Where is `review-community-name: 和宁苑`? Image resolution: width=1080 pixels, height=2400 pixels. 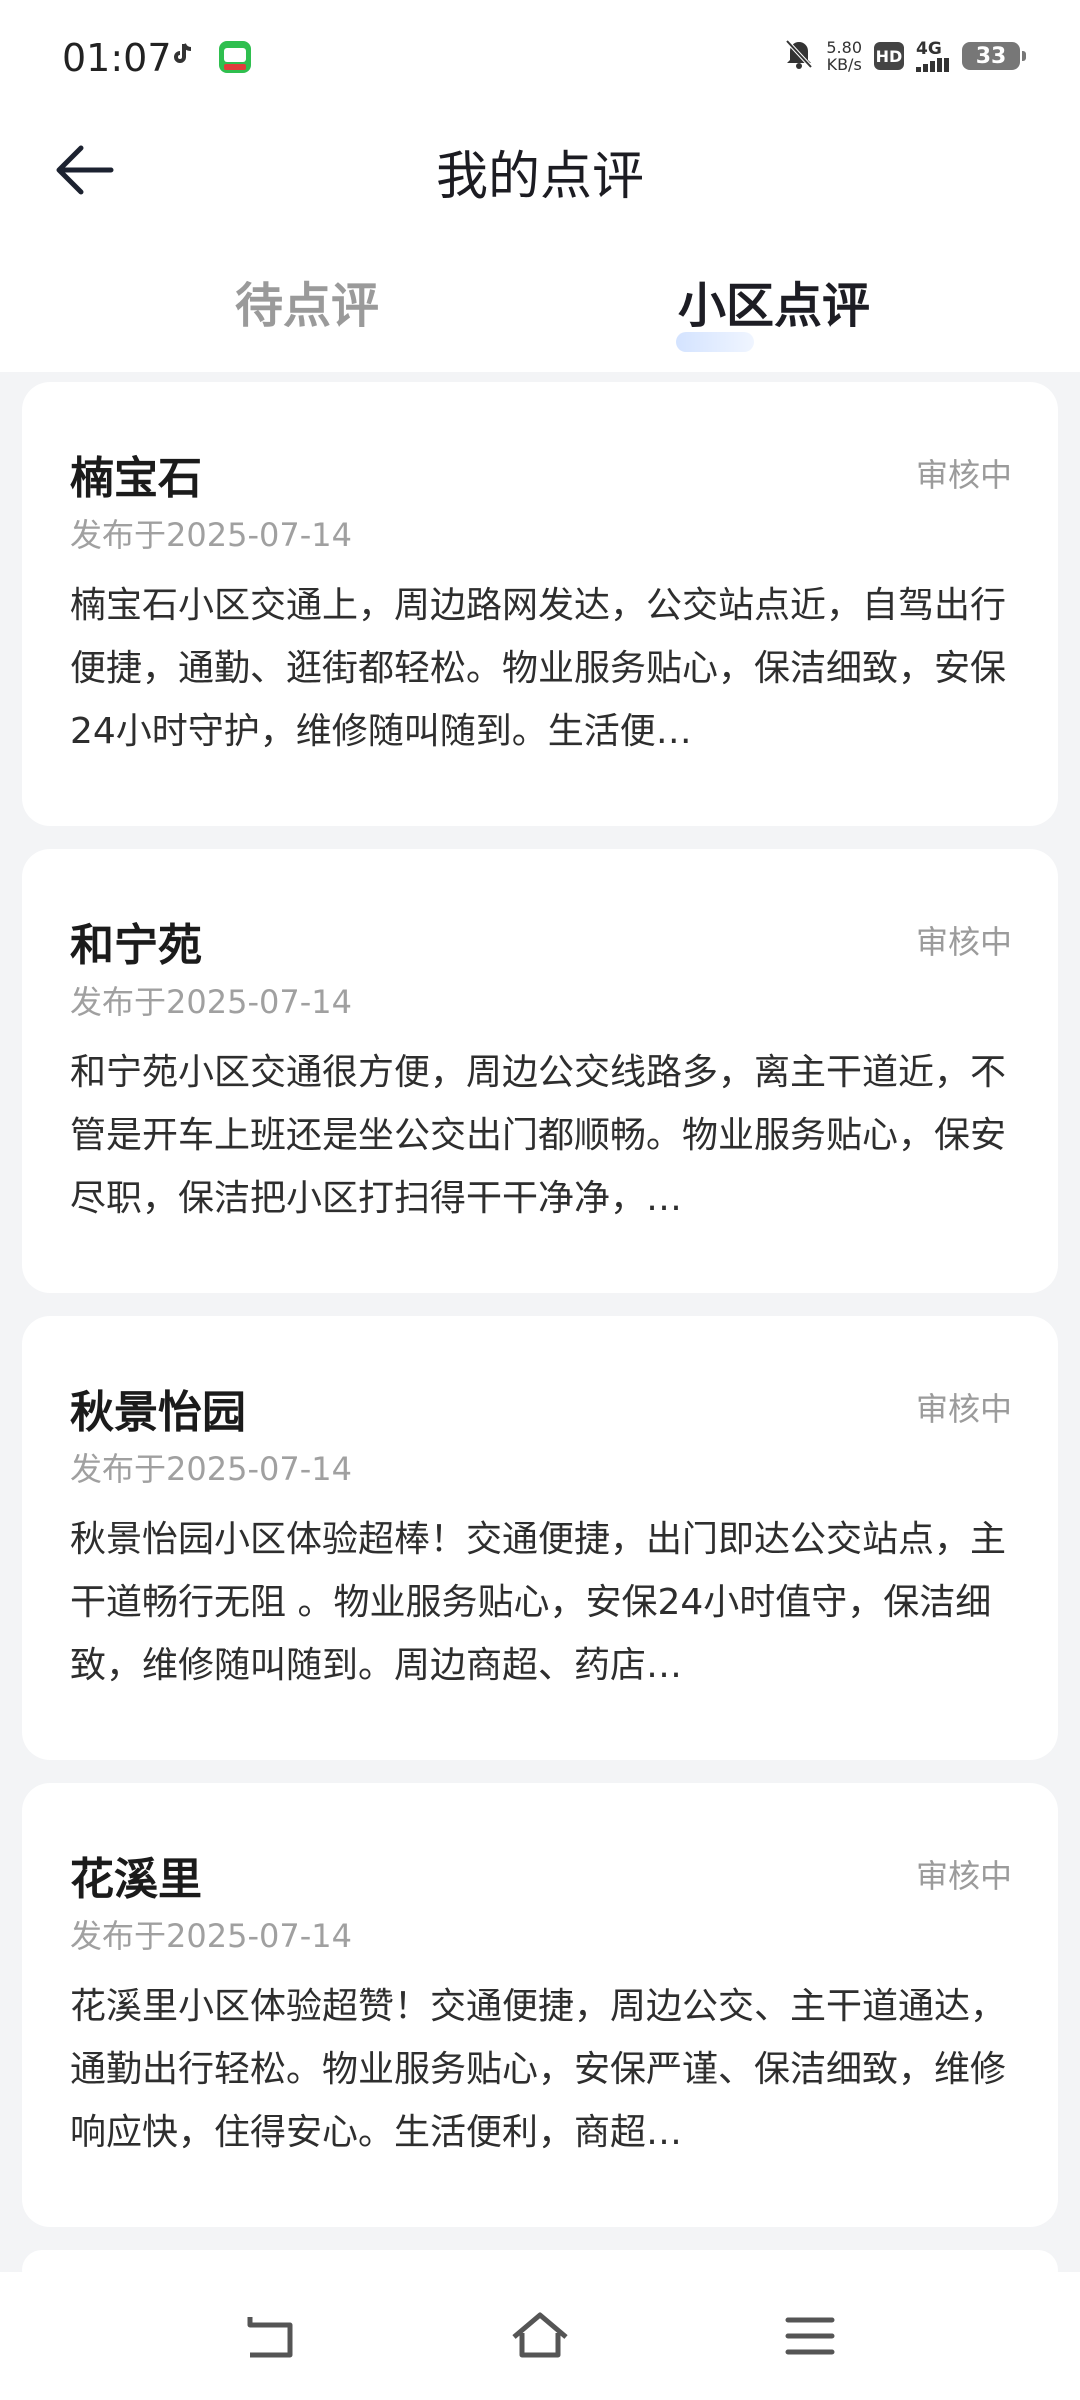 review-community-name: 和宁苑 is located at coordinates (136, 945).